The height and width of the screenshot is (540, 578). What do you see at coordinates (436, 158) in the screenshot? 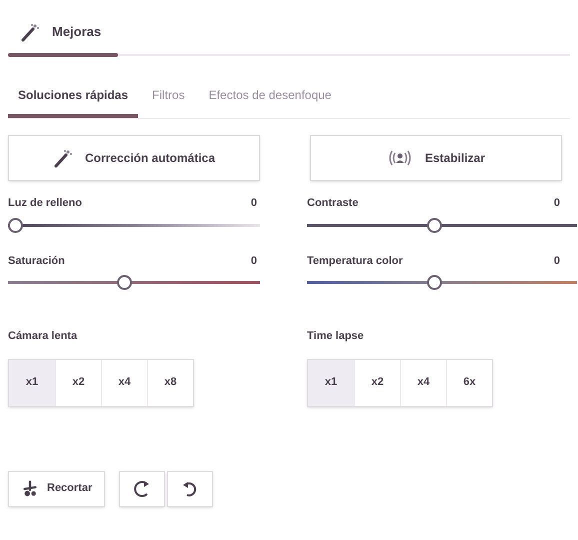
I see `action-button: Estabilizar` at bounding box center [436, 158].